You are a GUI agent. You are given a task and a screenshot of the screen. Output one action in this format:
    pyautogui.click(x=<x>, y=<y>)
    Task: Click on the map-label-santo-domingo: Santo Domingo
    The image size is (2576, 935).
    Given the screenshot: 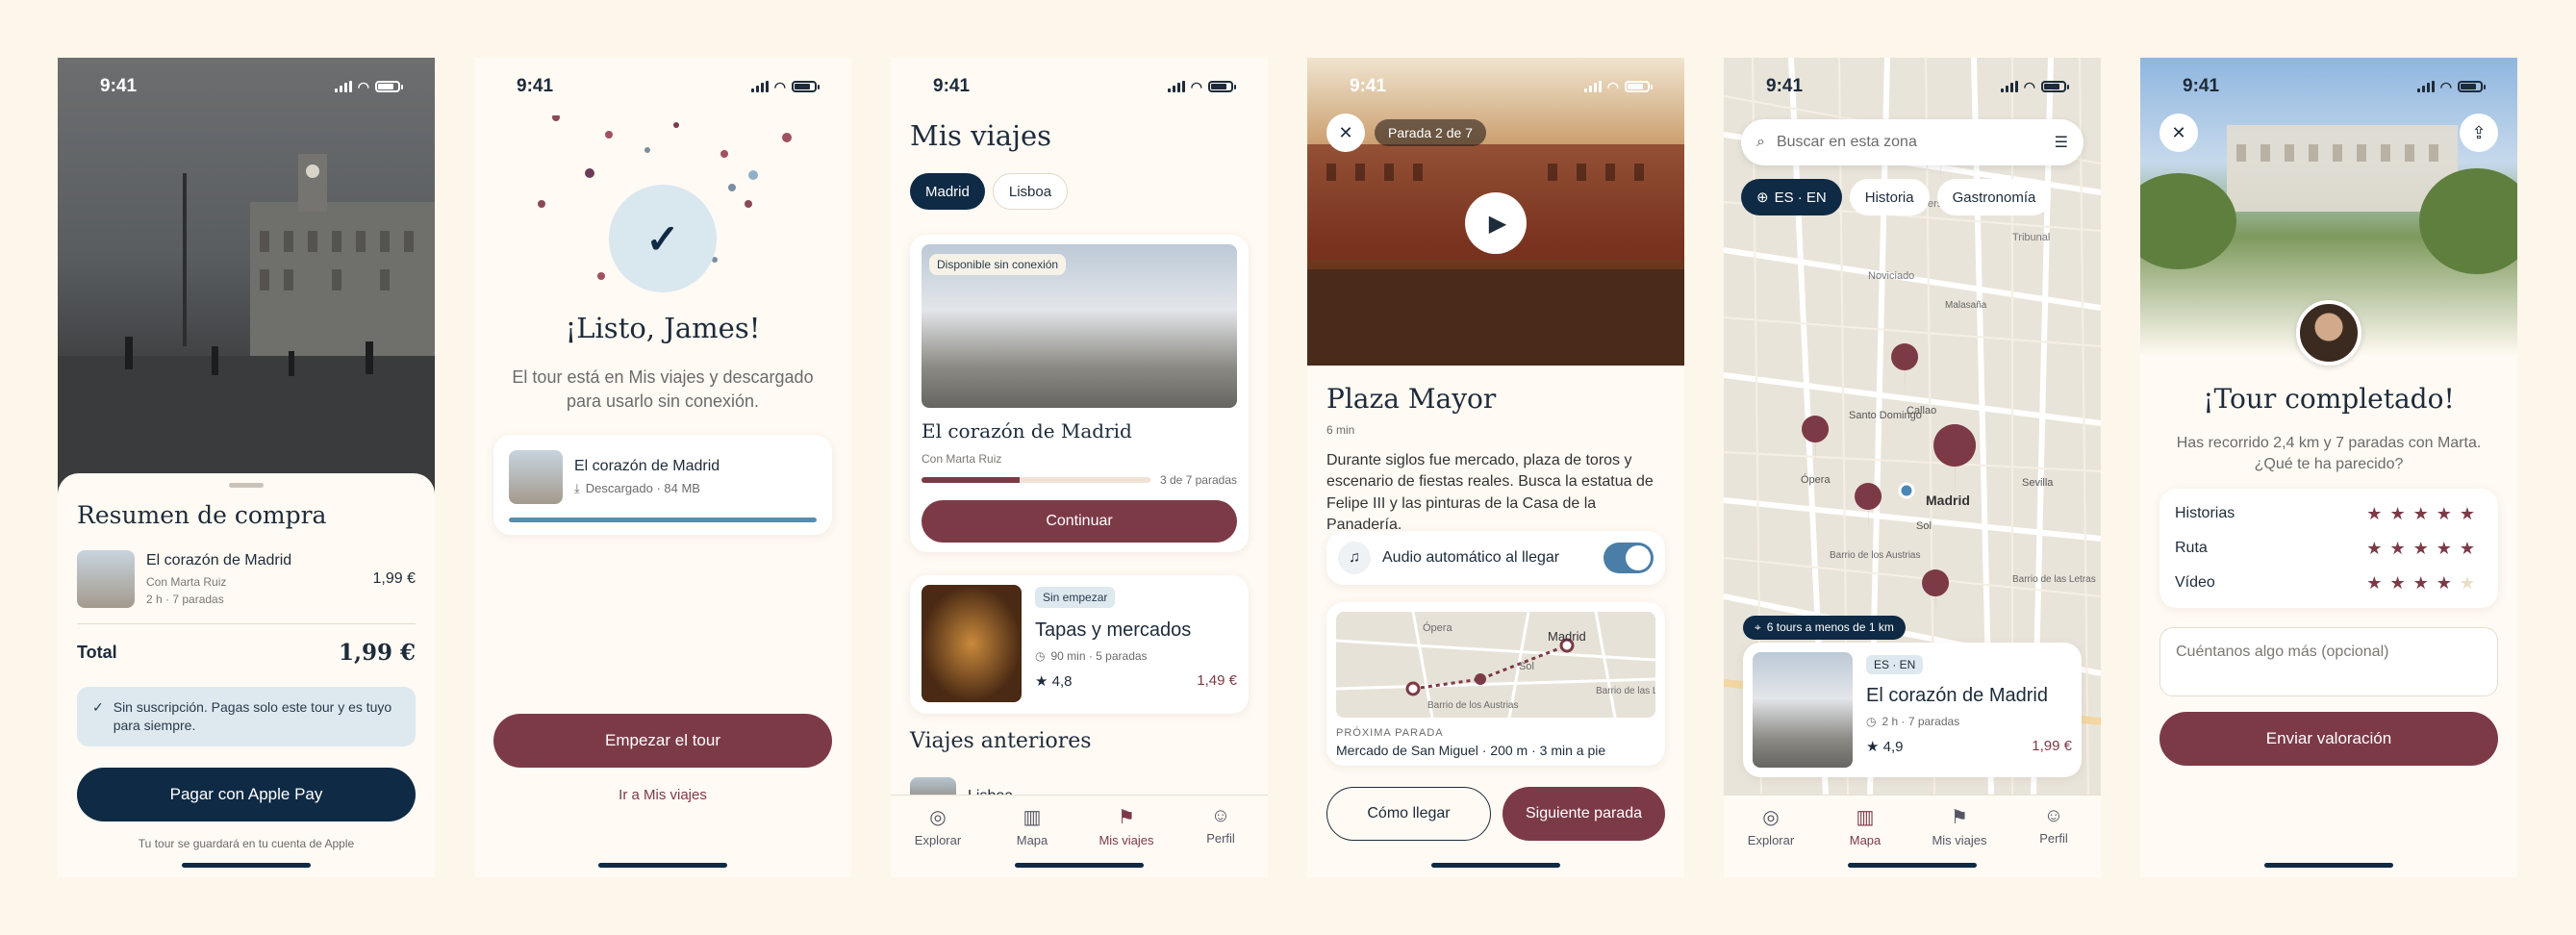 What is the action you would take?
    pyautogui.click(x=1886, y=415)
    